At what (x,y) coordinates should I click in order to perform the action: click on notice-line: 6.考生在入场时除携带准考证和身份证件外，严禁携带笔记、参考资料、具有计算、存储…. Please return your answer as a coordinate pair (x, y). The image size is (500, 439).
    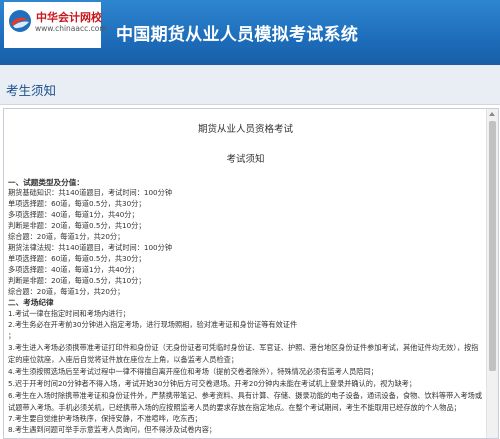
    Looking at the image, I should click on (245, 401).